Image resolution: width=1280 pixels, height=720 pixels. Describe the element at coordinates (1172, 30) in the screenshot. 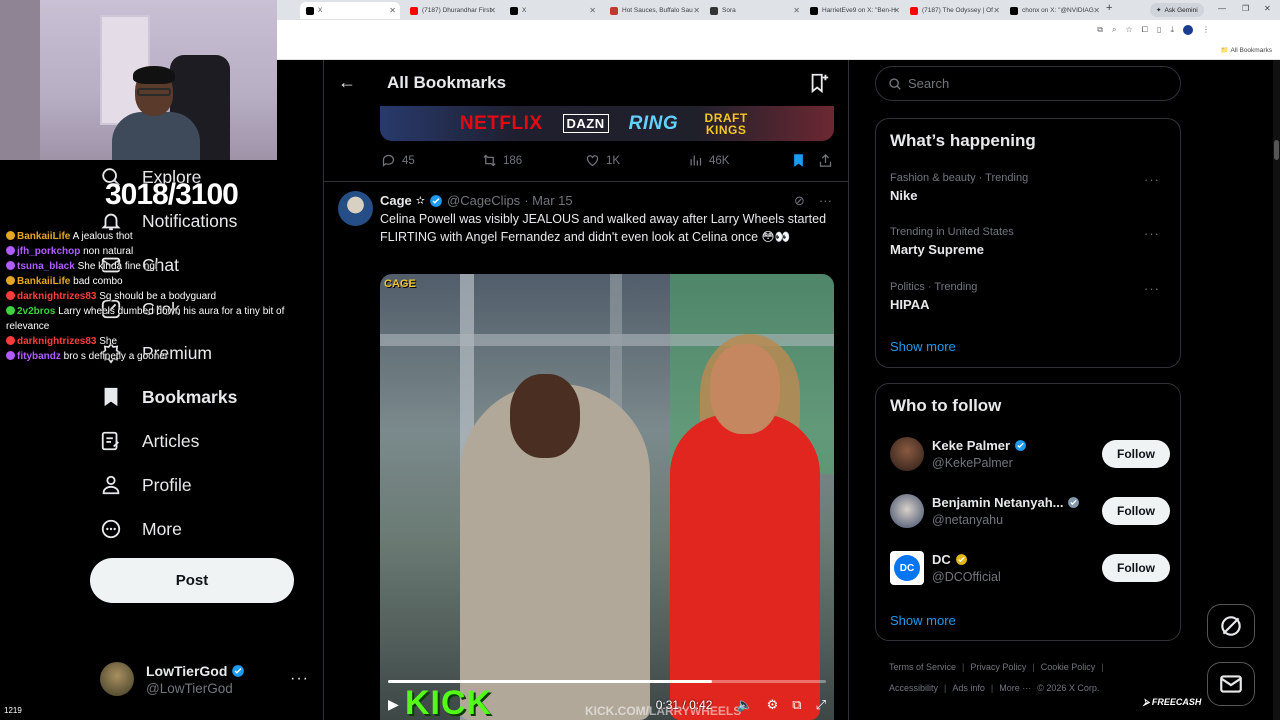

I see `download-icon: ⤓` at that location.